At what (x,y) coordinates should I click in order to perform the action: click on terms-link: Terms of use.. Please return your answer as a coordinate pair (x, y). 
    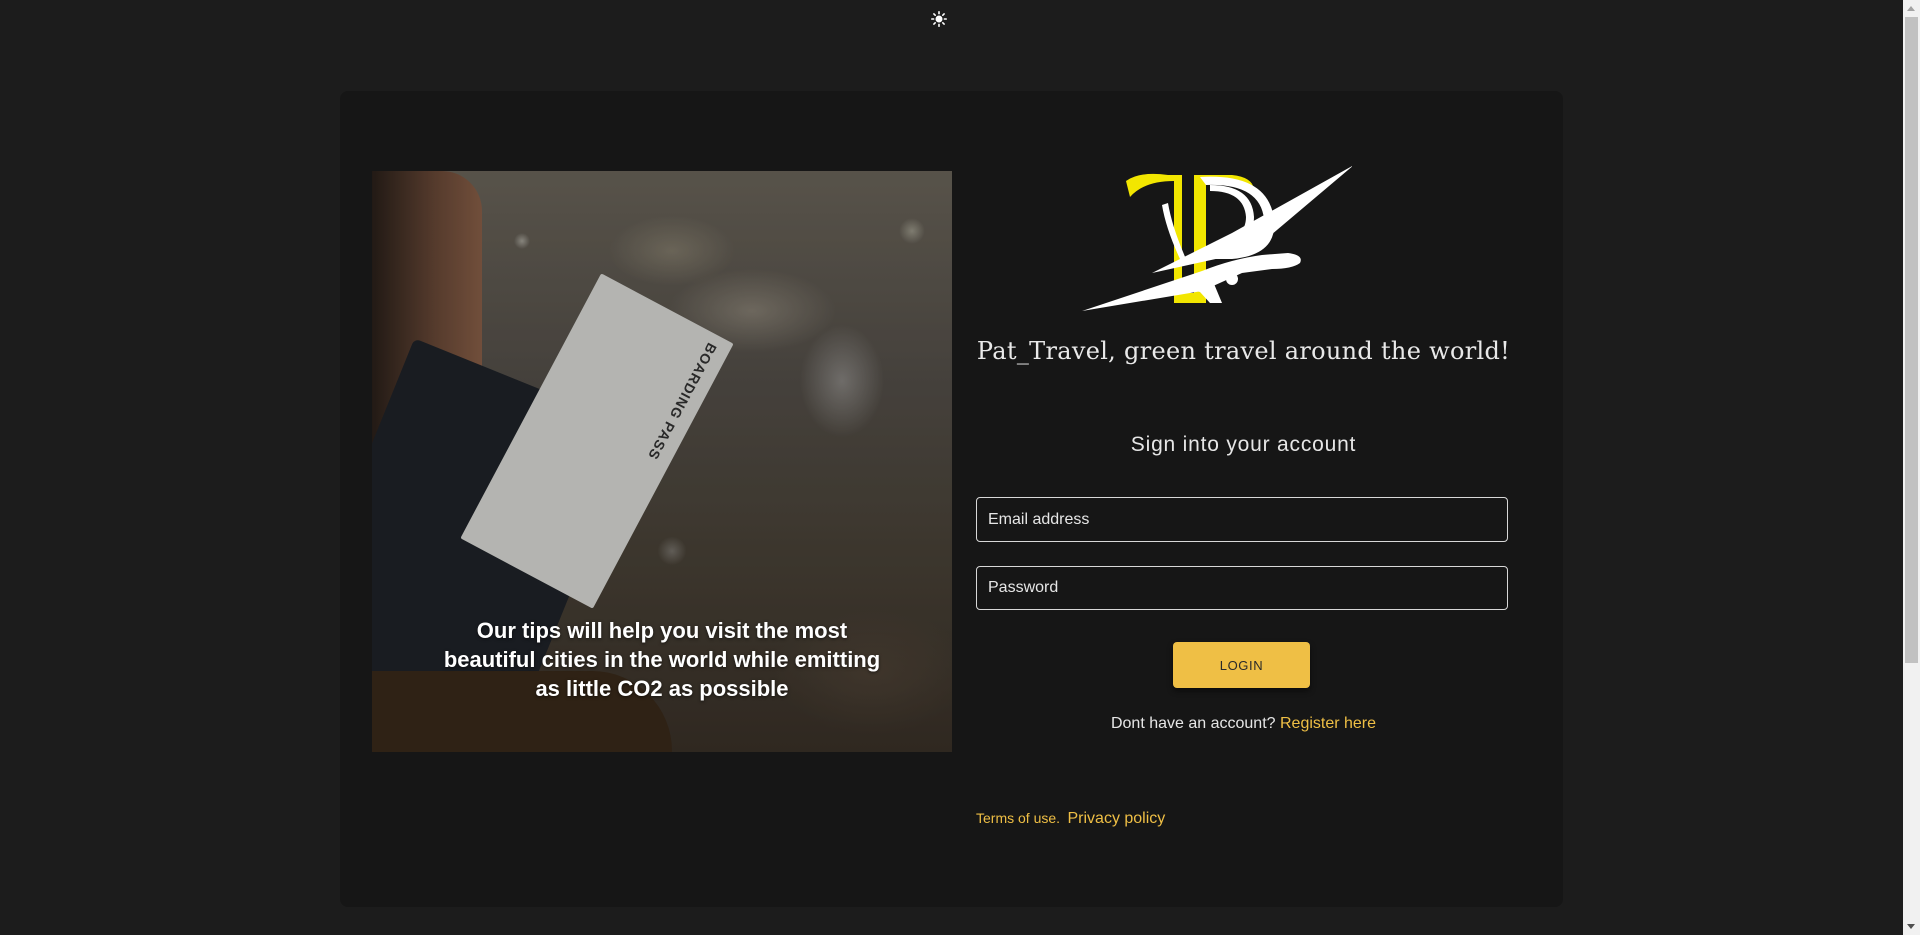
    Looking at the image, I should click on (1018, 818).